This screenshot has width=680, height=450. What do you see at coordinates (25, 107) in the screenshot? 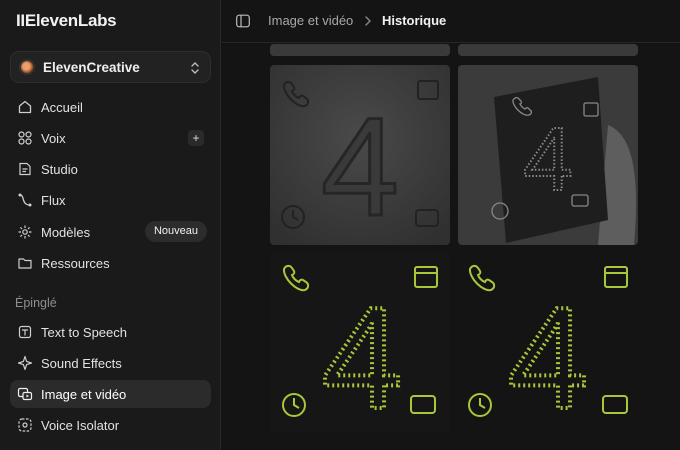
I see `home-icon` at bounding box center [25, 107].